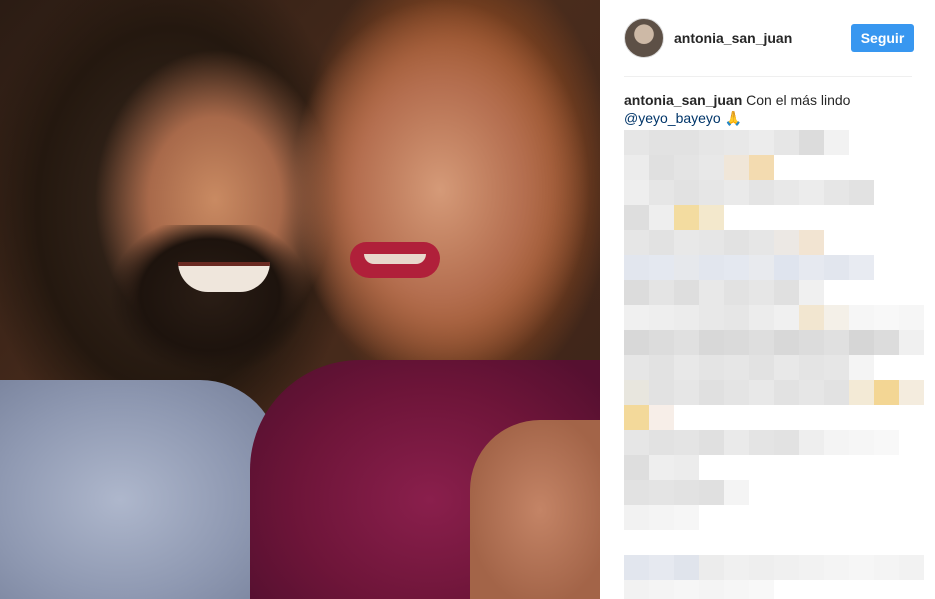 This screenshot has width=935, height=599. Describe the element at coordinates (733, 38) in the screenshot. I see `header-username: antonia_san_juan` at that location.